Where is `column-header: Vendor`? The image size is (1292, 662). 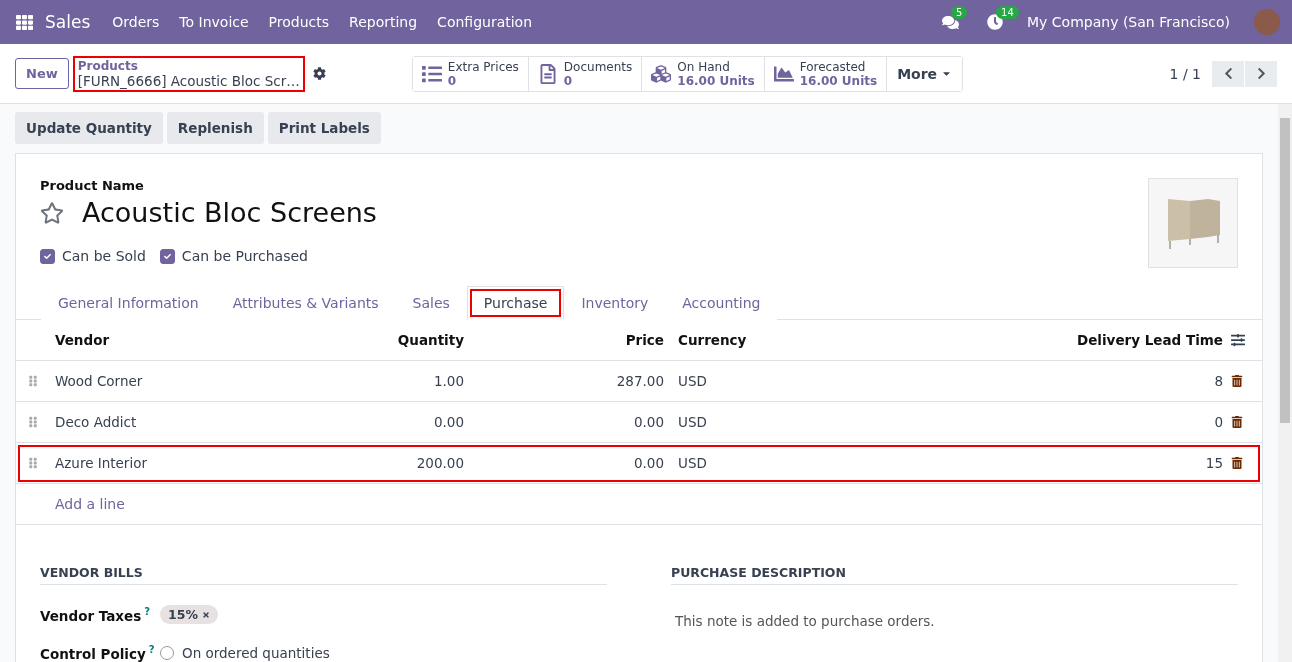 column-header: Vendor is located at coordinates (194, 340).